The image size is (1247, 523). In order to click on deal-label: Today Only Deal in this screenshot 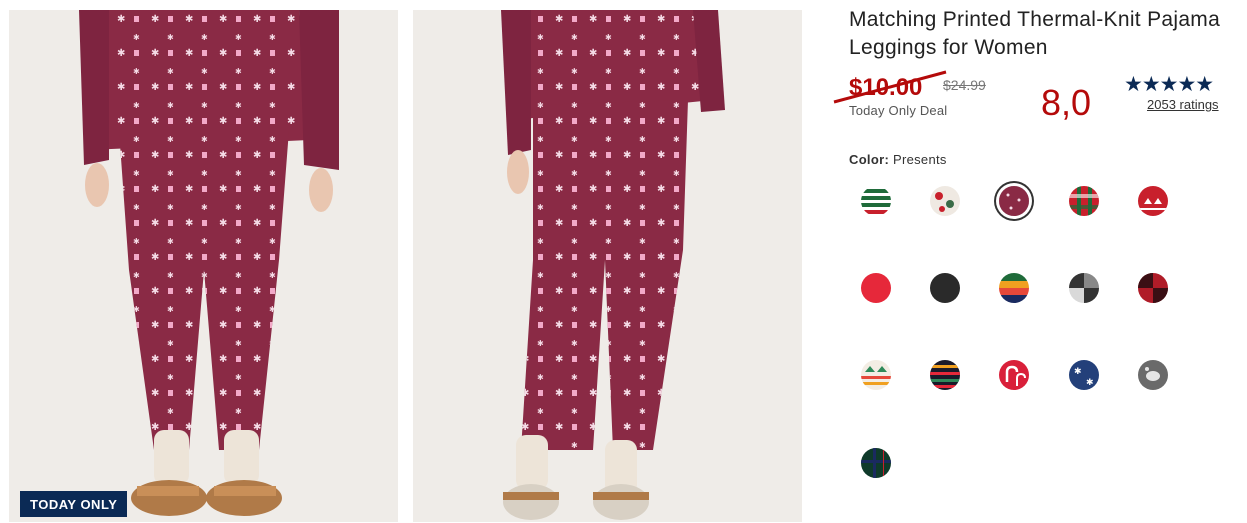, I will do `click(898, 110)`.